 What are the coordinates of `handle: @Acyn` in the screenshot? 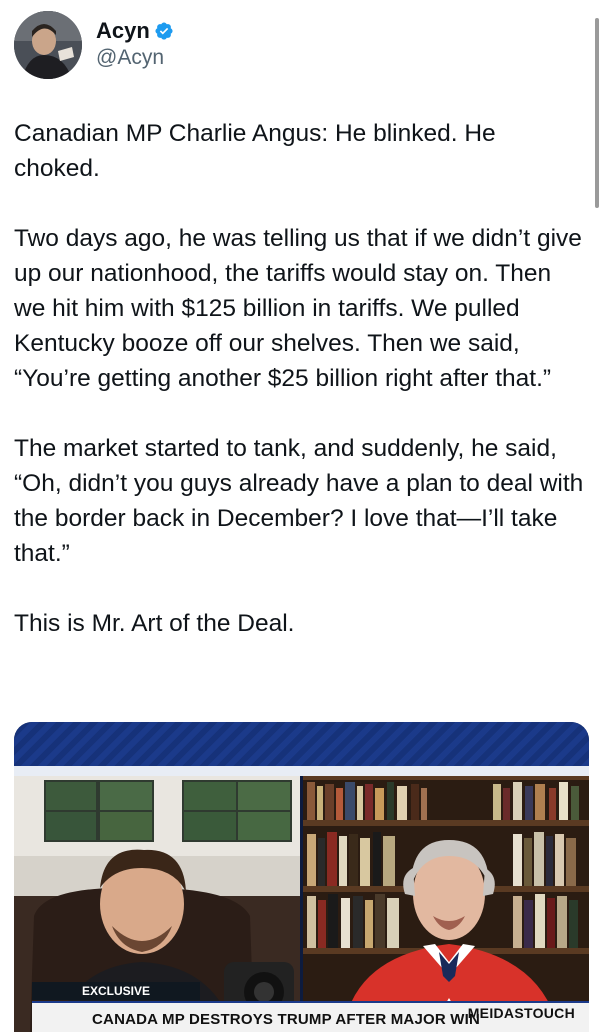 It's located at (135, 58).